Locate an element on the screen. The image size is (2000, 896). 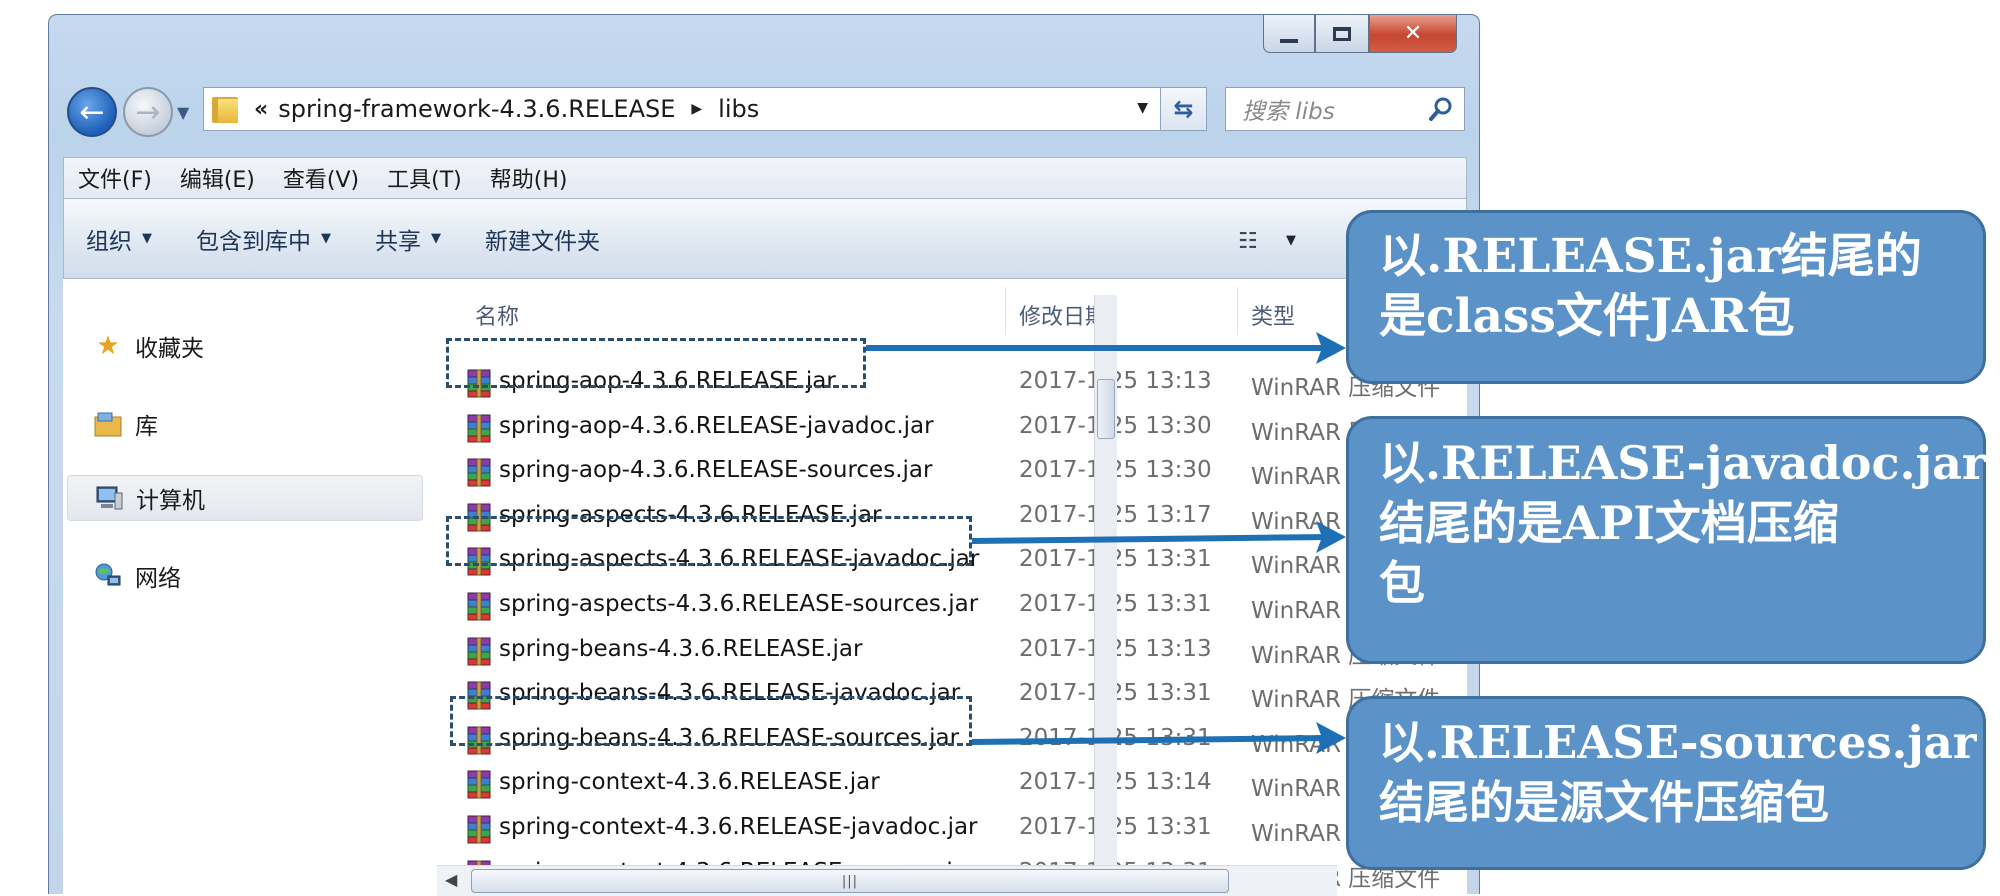
search-placeholder: 搜索 libs is located at coordinates (1288, 112).